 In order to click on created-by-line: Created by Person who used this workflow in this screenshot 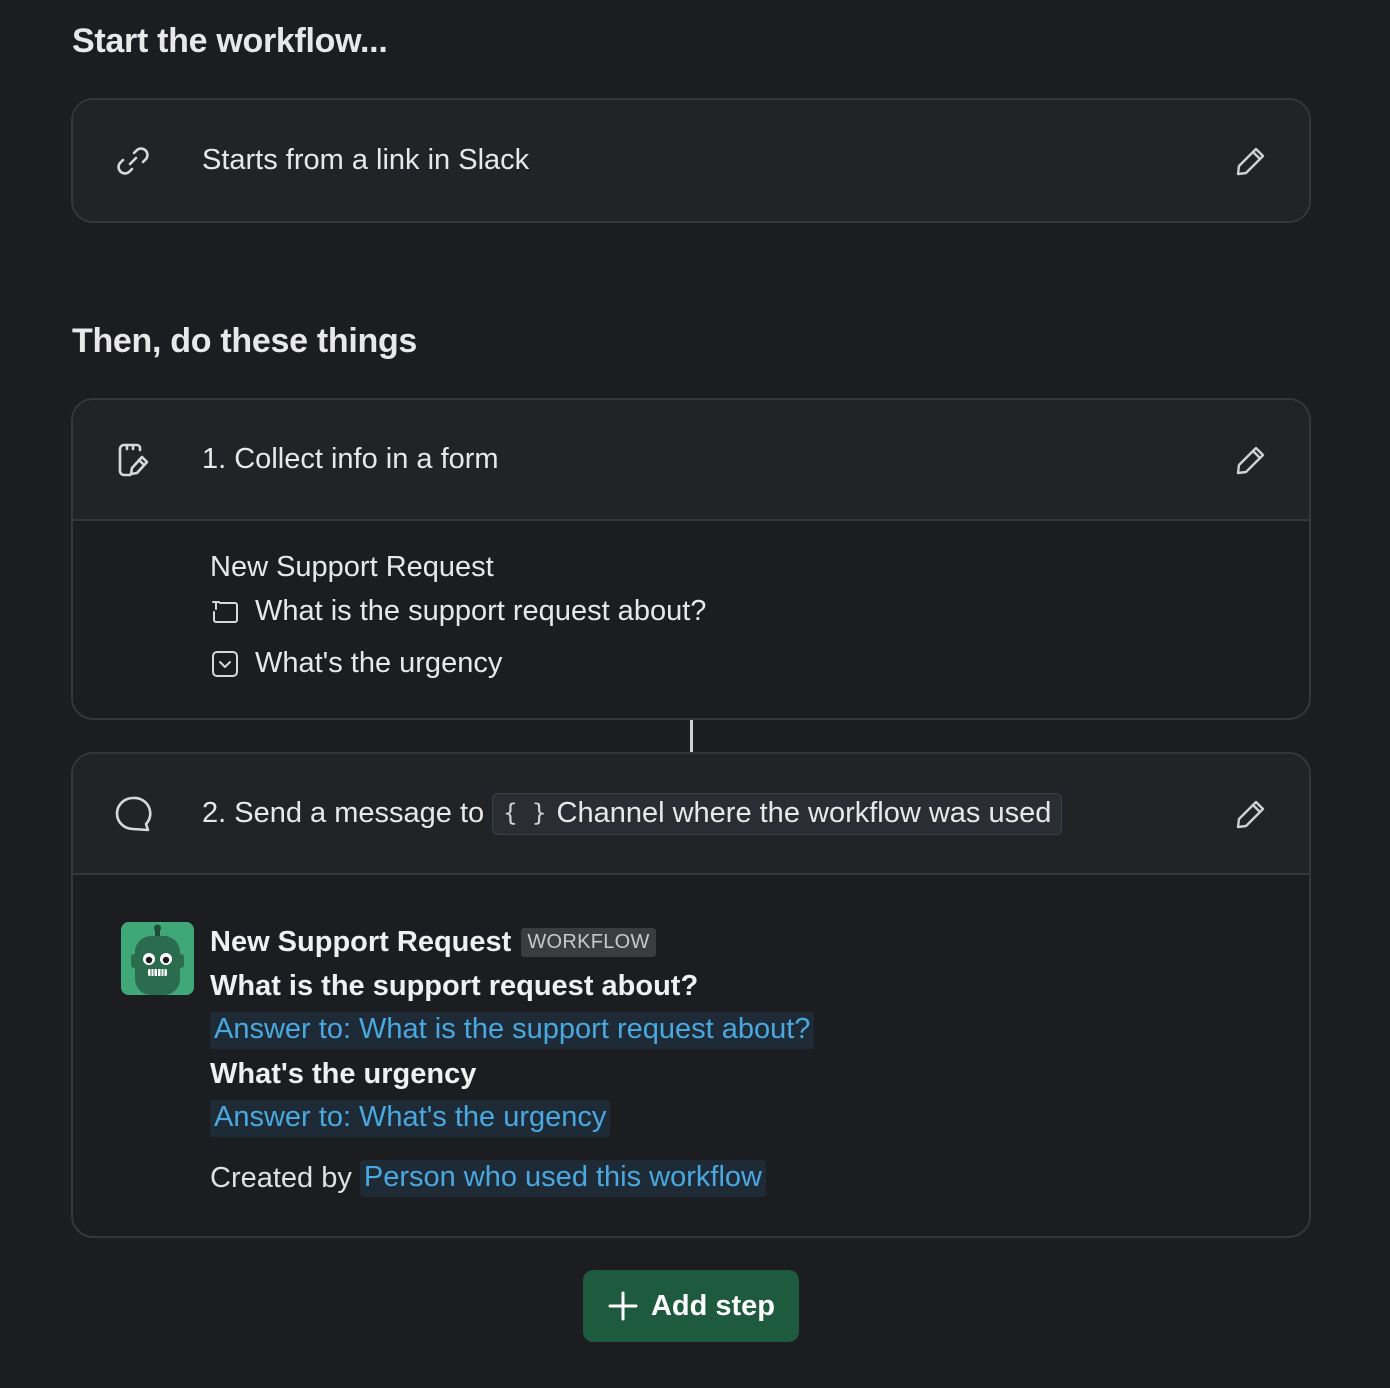, I will do `click(512, 1178)`.